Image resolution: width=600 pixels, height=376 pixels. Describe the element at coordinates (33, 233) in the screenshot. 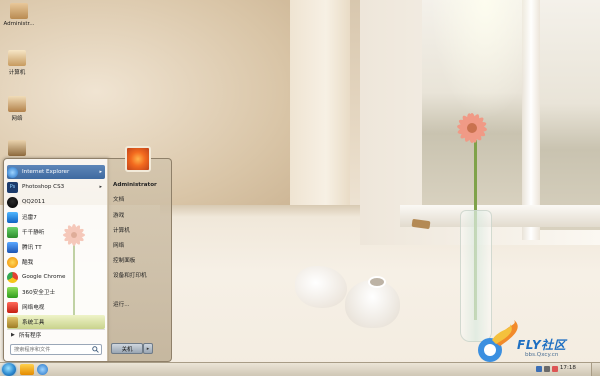

I see `program-label: 千千静听` at that location.